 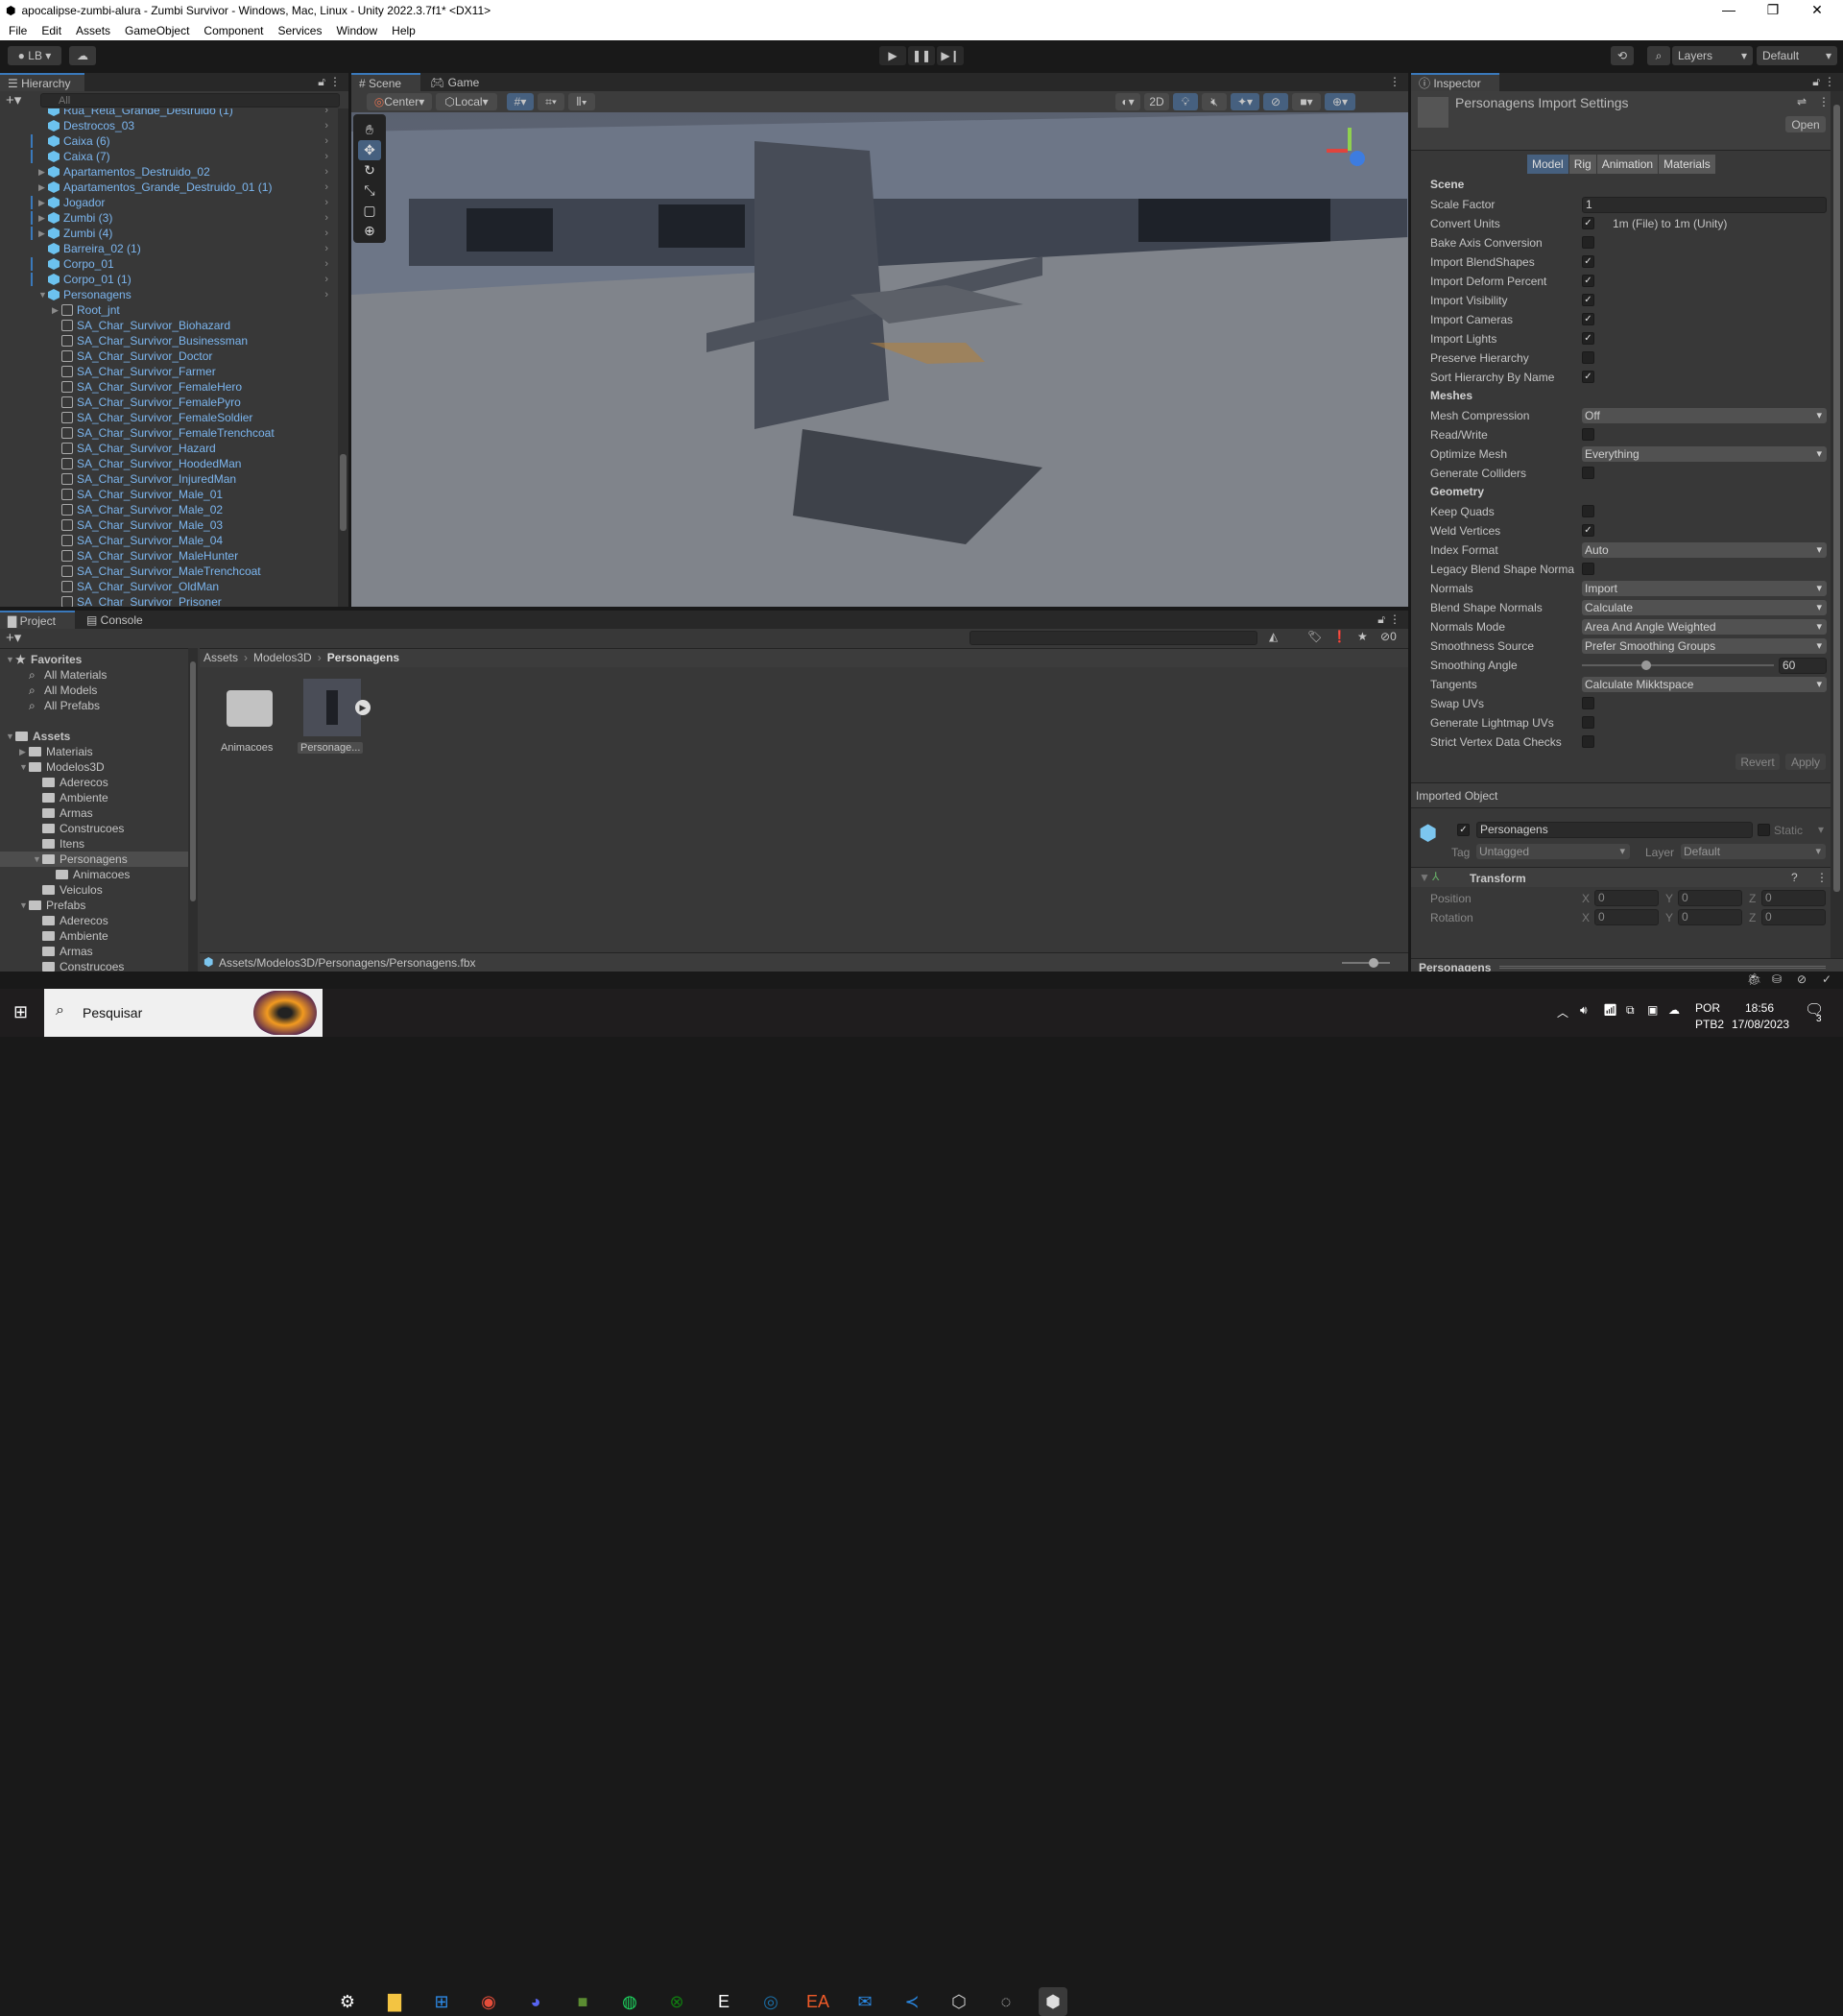 I want to click on obs-icon: ◌, so click(x=1006, y=2001).